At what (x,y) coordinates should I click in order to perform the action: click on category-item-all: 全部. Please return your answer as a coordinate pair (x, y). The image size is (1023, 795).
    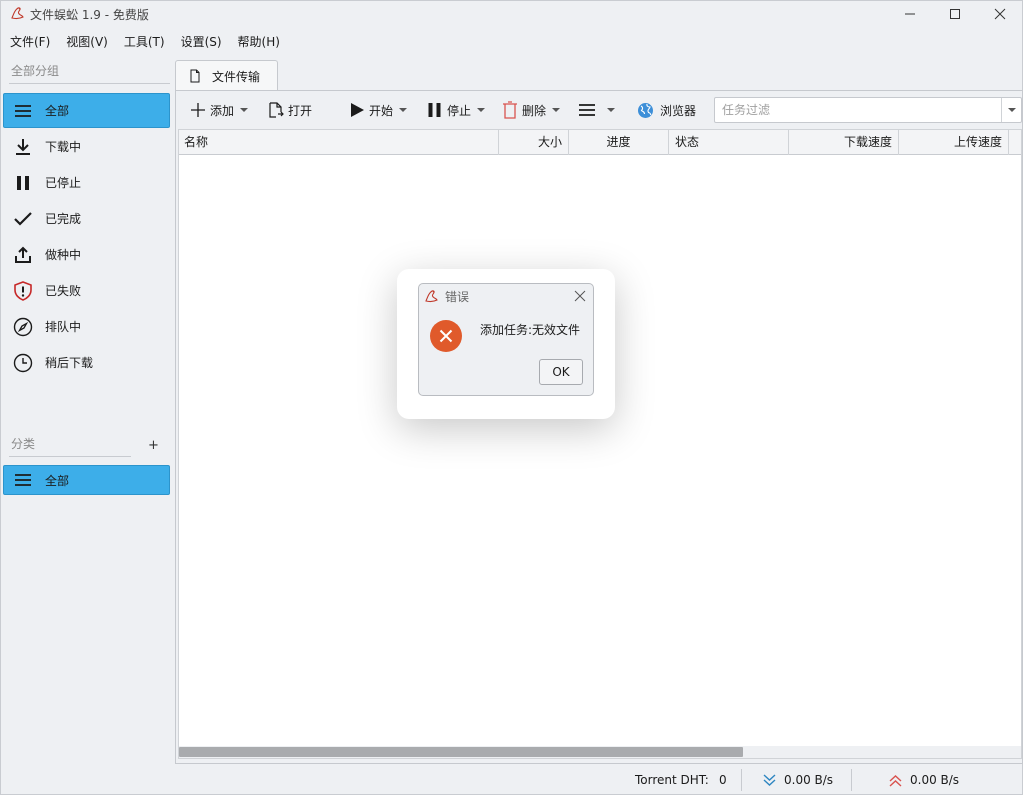
    Looking at the image, I should click on (86, 480).